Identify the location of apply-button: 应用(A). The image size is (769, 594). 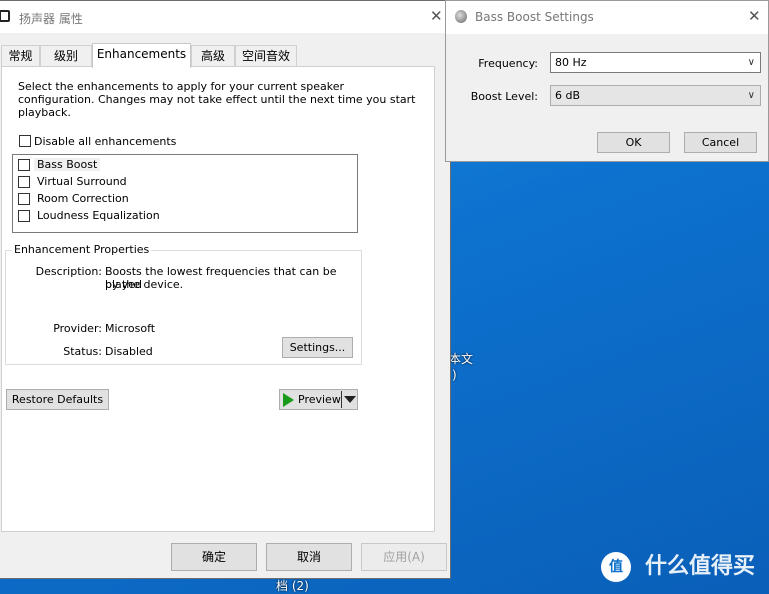
(404, 557).